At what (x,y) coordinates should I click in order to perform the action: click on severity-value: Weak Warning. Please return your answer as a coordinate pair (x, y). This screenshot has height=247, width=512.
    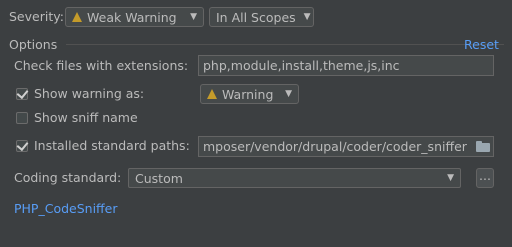
    Looking at the image, I should click on (132, 17).